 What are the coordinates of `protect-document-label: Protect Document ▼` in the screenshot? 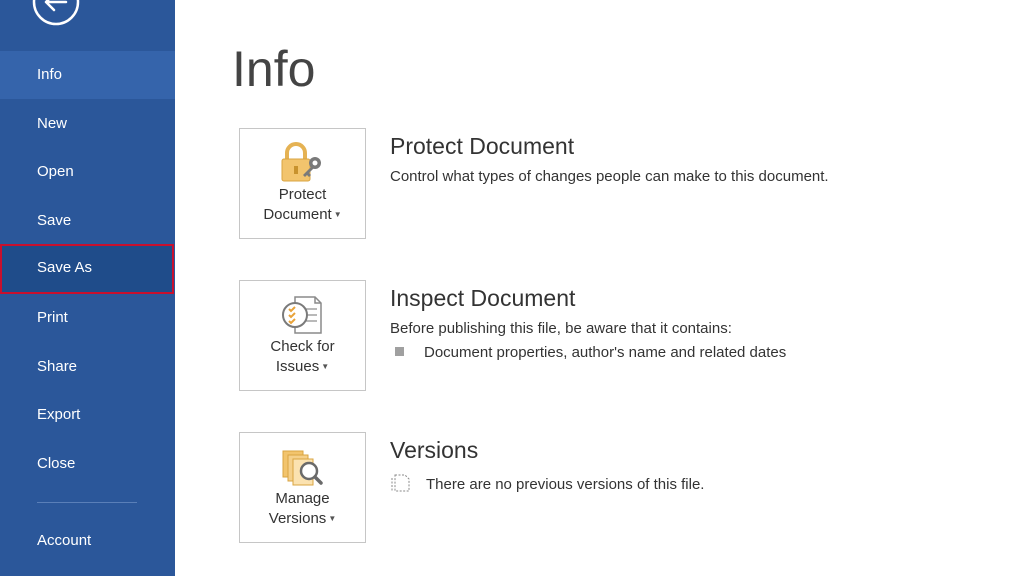 It's located at (302, 204).